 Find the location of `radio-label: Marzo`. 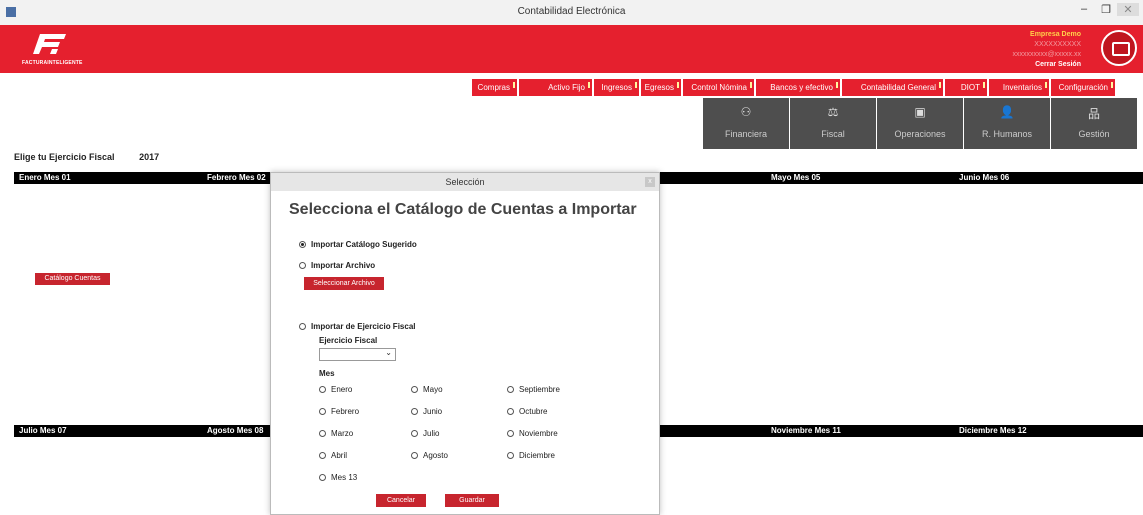

radio-label: Marzo is located at coordinates (342, 433).